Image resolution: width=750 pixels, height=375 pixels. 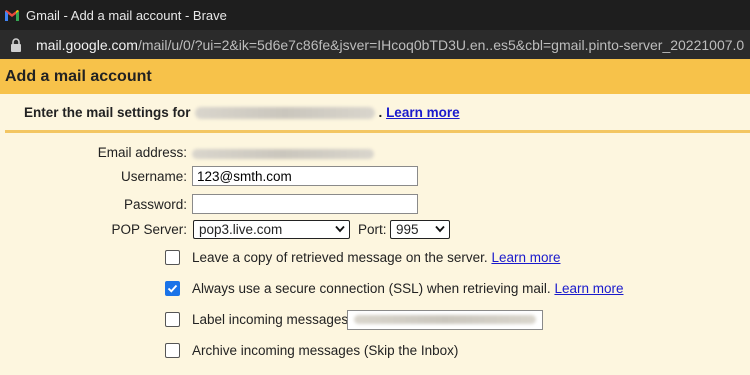 What do you see at coordinates (272, 319) in the screenshot?
I see `label-incoming-text: Label incoming messages:` at bounding box center [272, 319].